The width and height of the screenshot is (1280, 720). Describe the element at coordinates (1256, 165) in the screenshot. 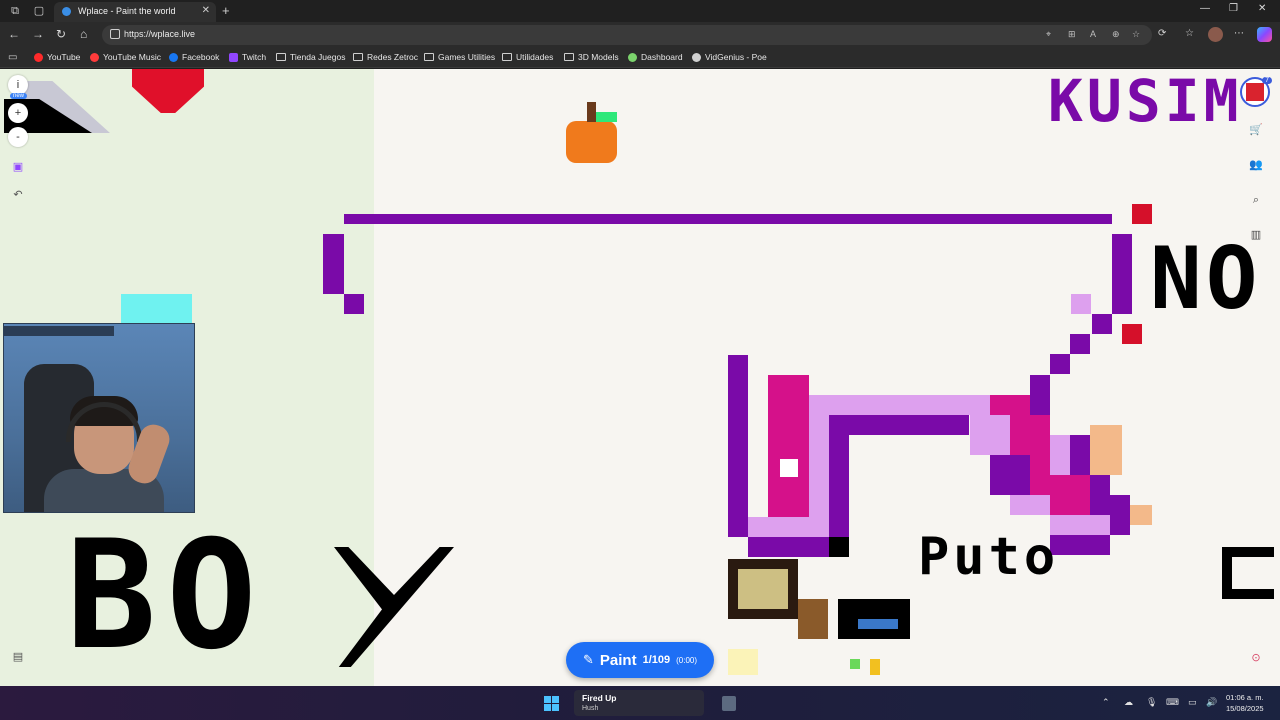

I see `alliance-users-icon: 👥` at that location.